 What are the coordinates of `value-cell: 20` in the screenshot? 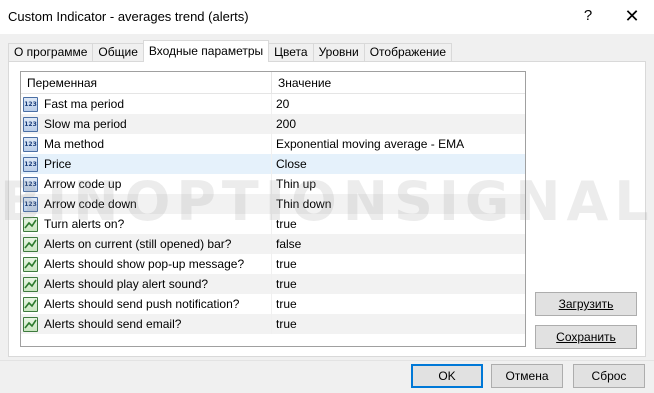 It's located at (280, 104).